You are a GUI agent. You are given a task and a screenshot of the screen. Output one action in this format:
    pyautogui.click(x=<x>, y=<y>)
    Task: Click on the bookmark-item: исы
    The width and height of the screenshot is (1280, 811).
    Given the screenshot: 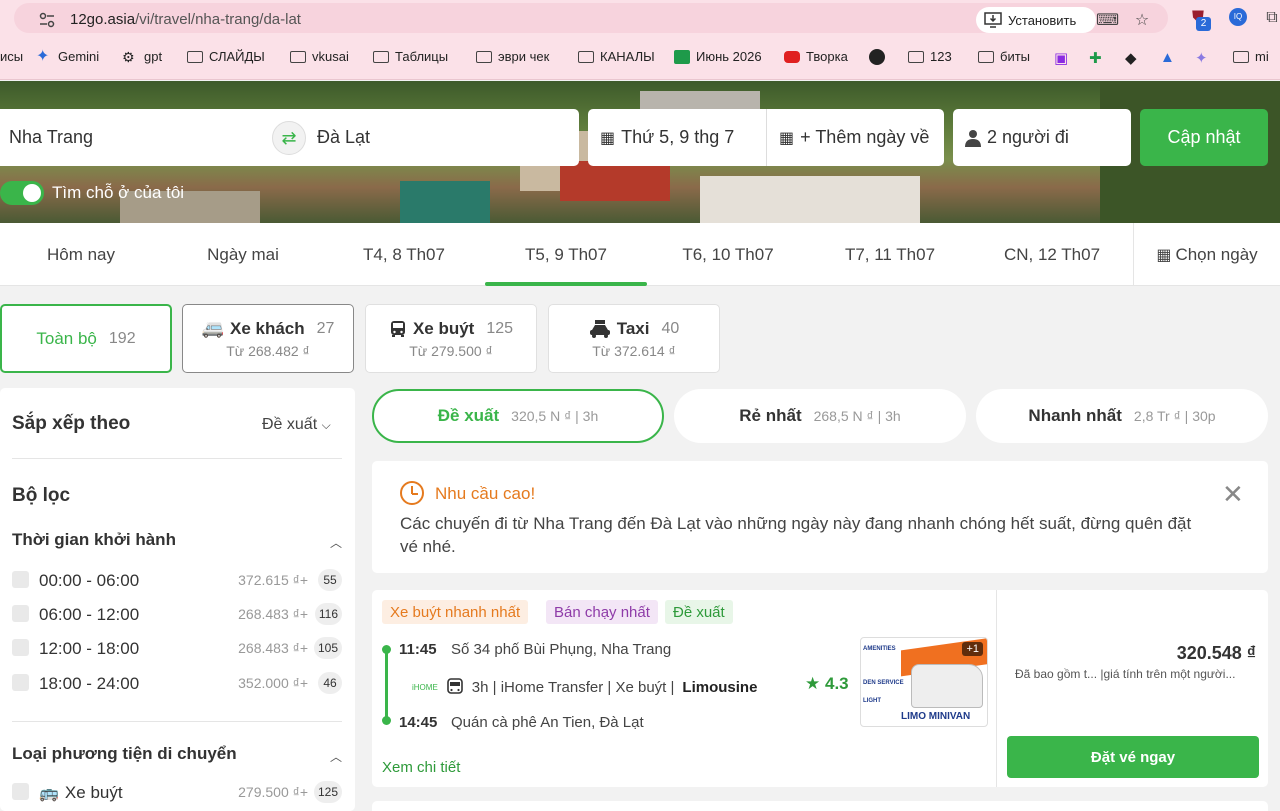 What is the action you would take?
    pyautogui.click(x=11, y=56)
    